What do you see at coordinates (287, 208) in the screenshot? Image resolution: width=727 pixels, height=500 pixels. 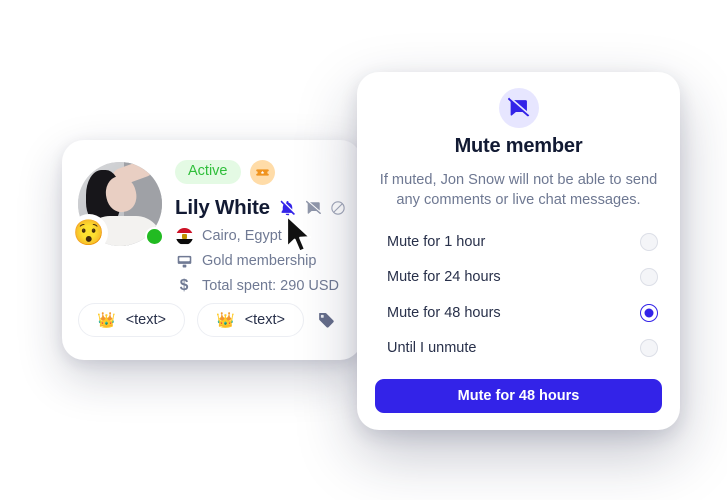 I see `bell-muted-icon` at bounding box center [287, 208].